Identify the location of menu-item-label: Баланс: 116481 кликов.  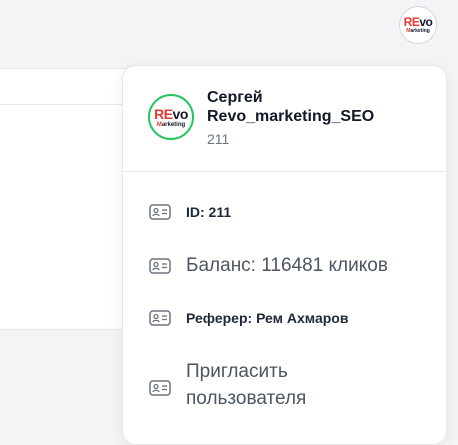
(287, 265).